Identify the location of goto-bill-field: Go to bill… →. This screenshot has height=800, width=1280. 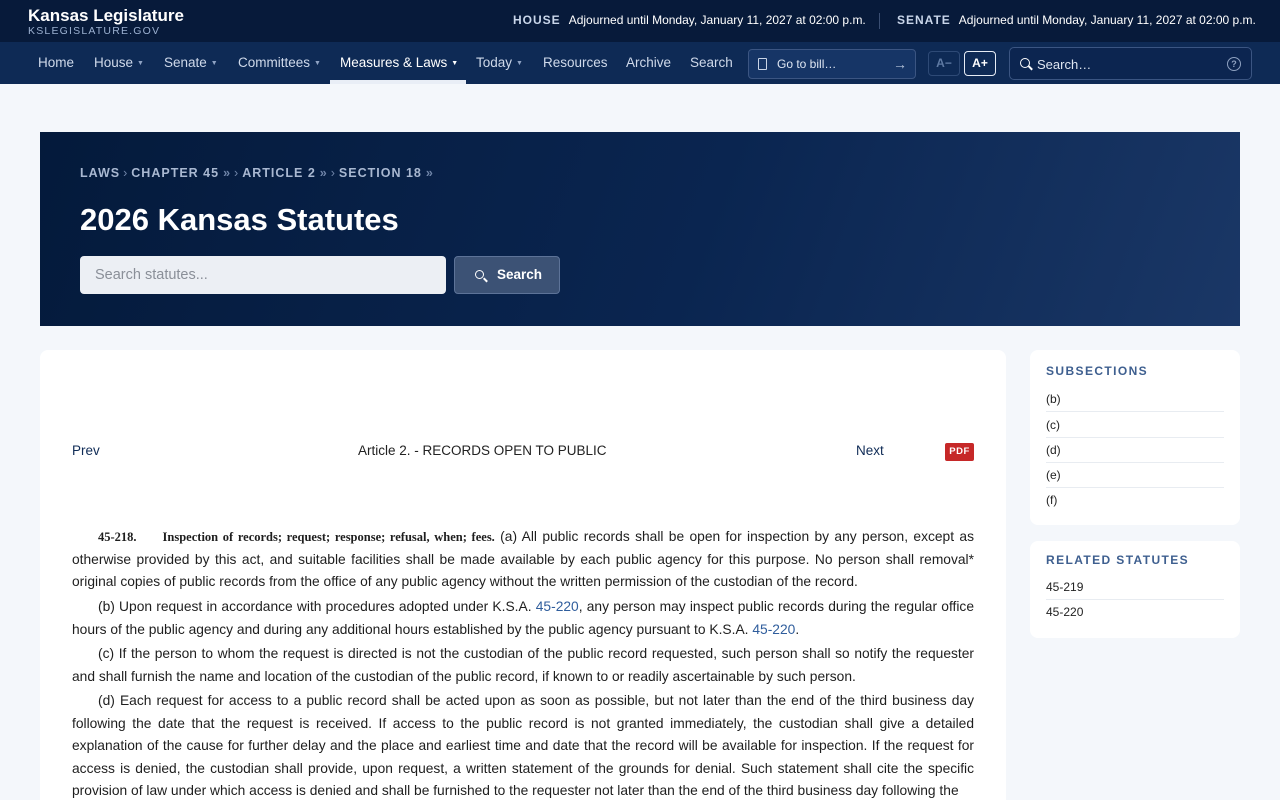
(832, 64).